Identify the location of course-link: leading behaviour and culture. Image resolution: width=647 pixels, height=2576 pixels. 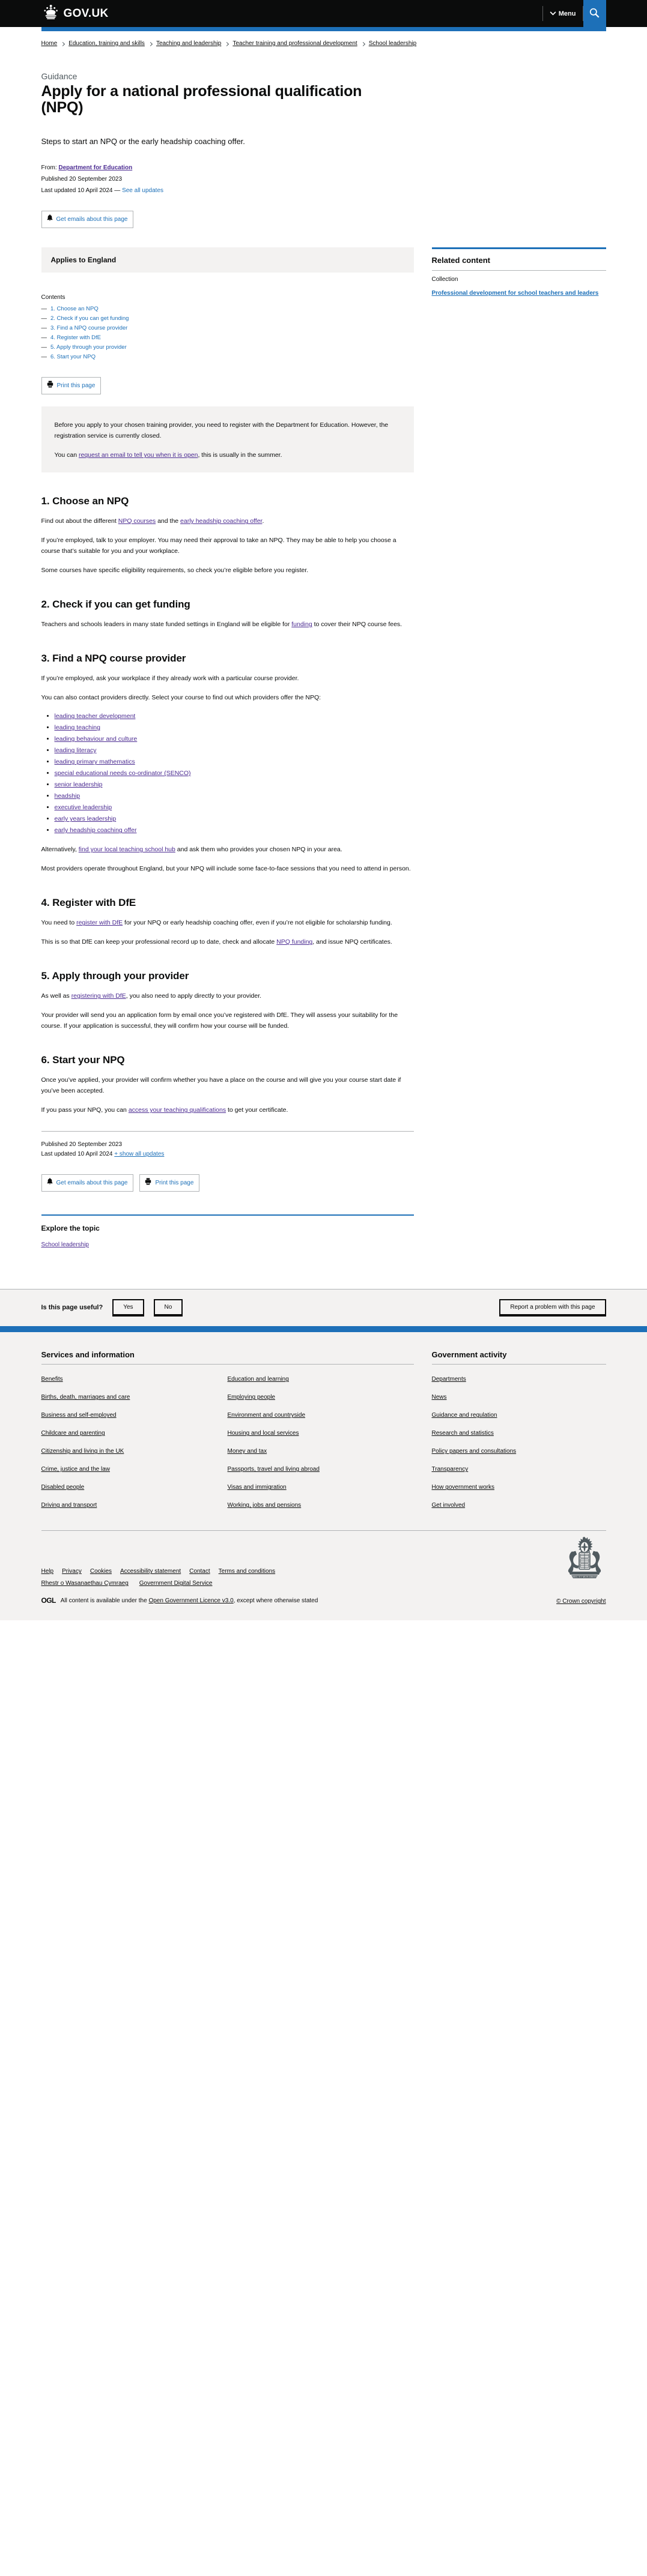
(96, 739).